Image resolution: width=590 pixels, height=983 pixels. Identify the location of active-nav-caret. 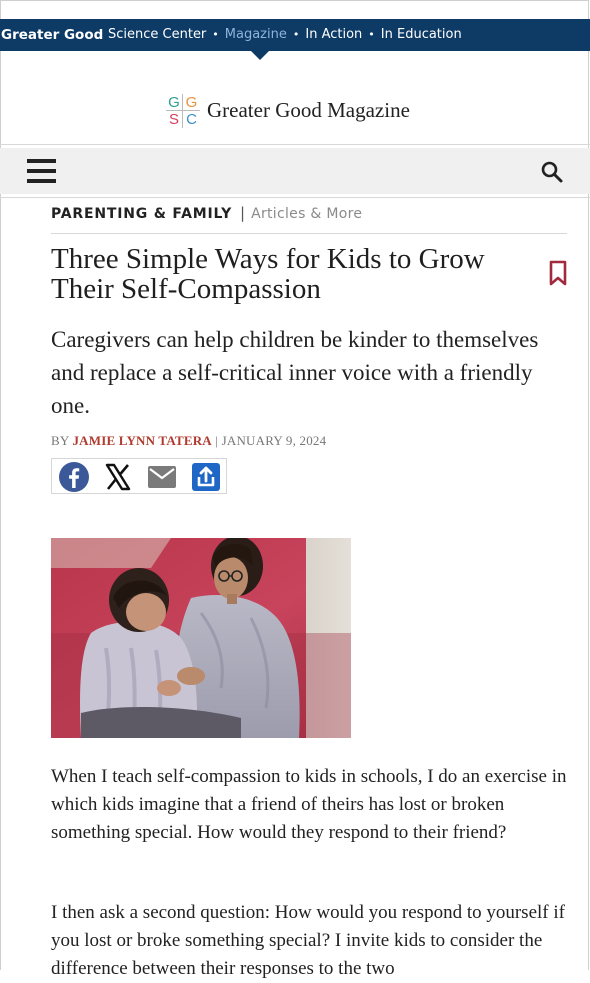
(260, 55).